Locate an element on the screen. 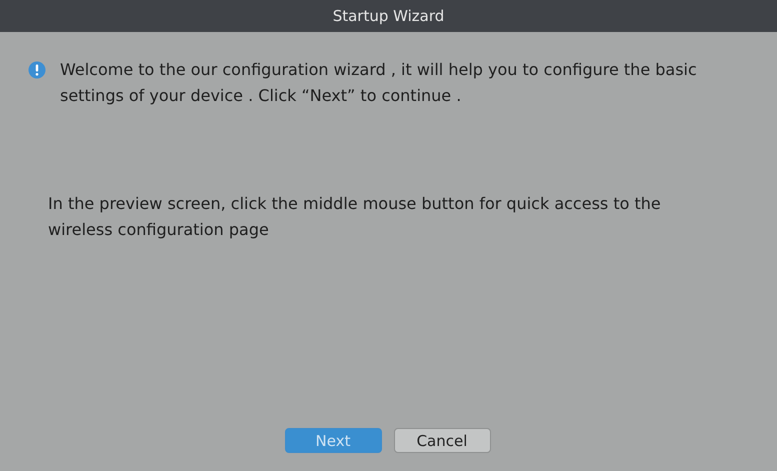 The width and height of the screenshot is (777, 471). cancel-button: Cancel is located at coordinates (442, 440).